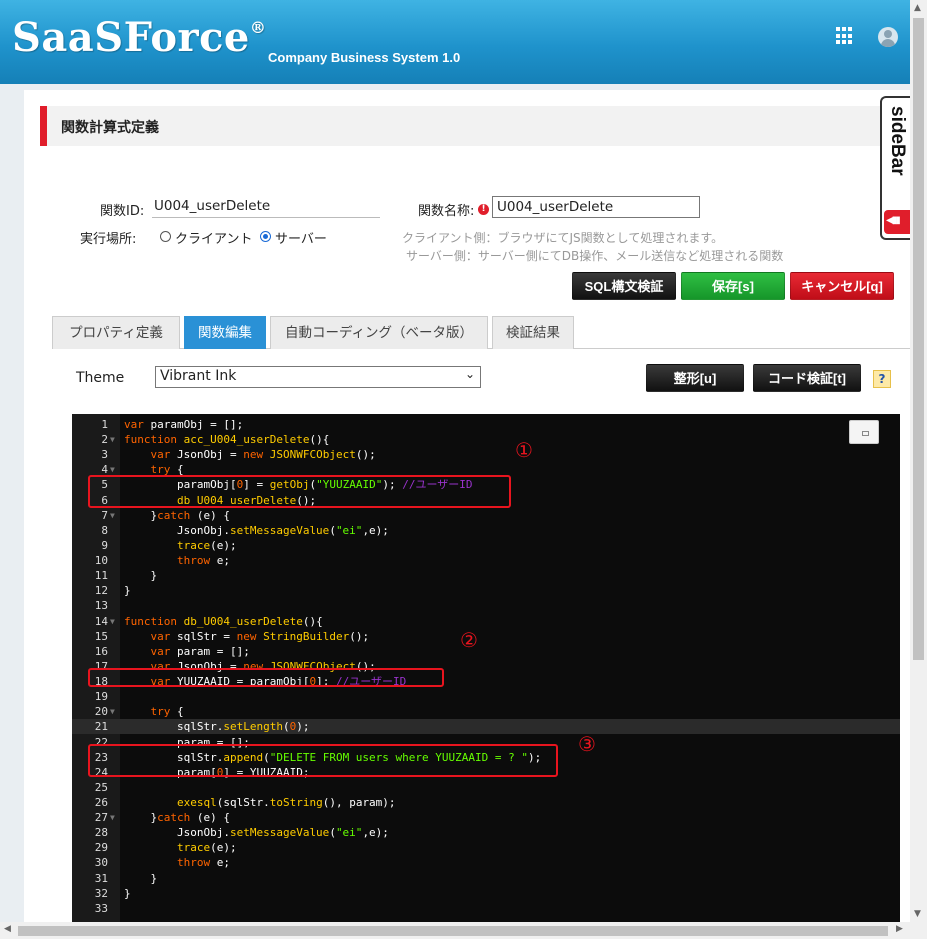  Describe the element at coordinates (486, 787) in the screenshot. I see `code-line: 25` at that location.